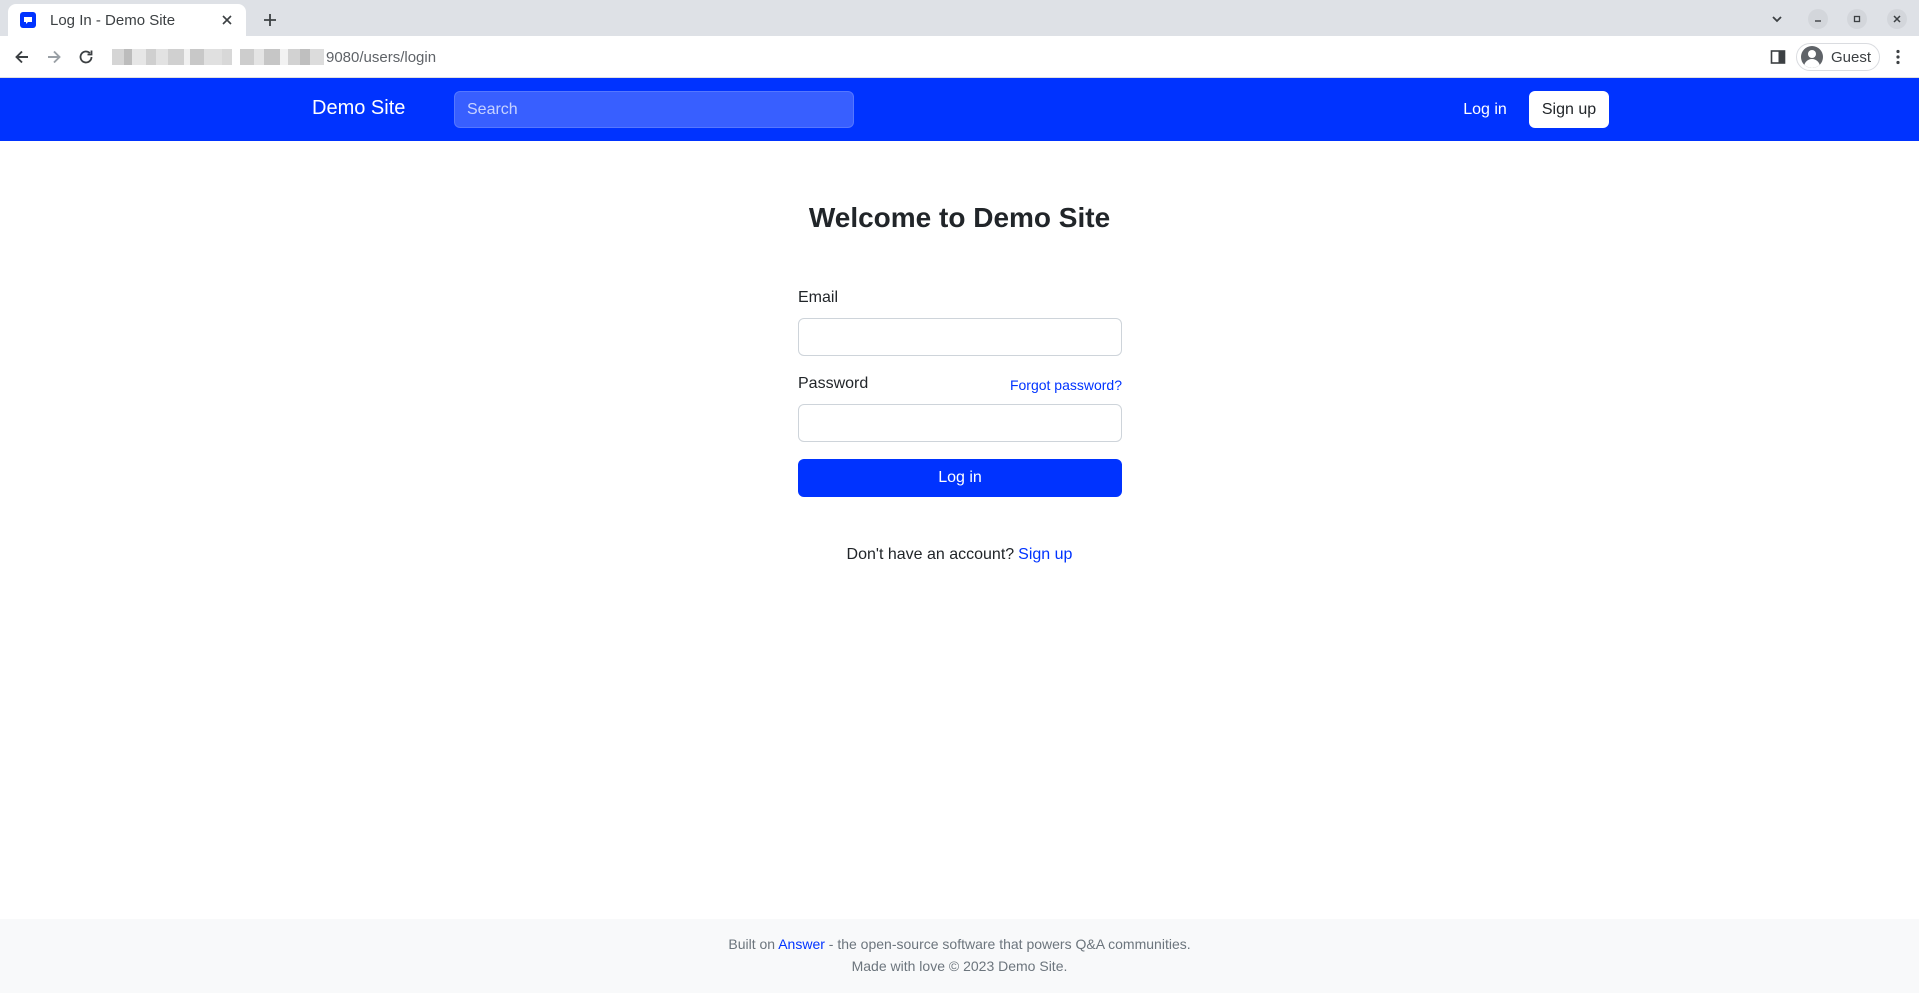  What do you see at coordinates (818, 297) in the screenshot?
I see `email-label: Email` at bounding box center [818, 297].